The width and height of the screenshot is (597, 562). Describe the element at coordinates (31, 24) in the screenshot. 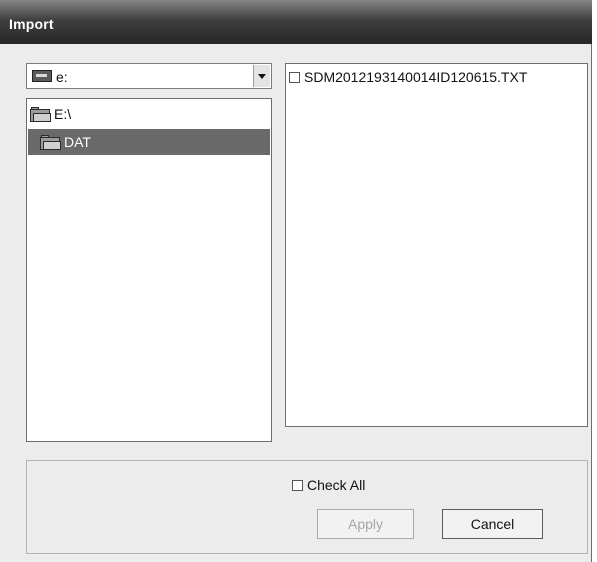

I see `window-title: Import` at that location.